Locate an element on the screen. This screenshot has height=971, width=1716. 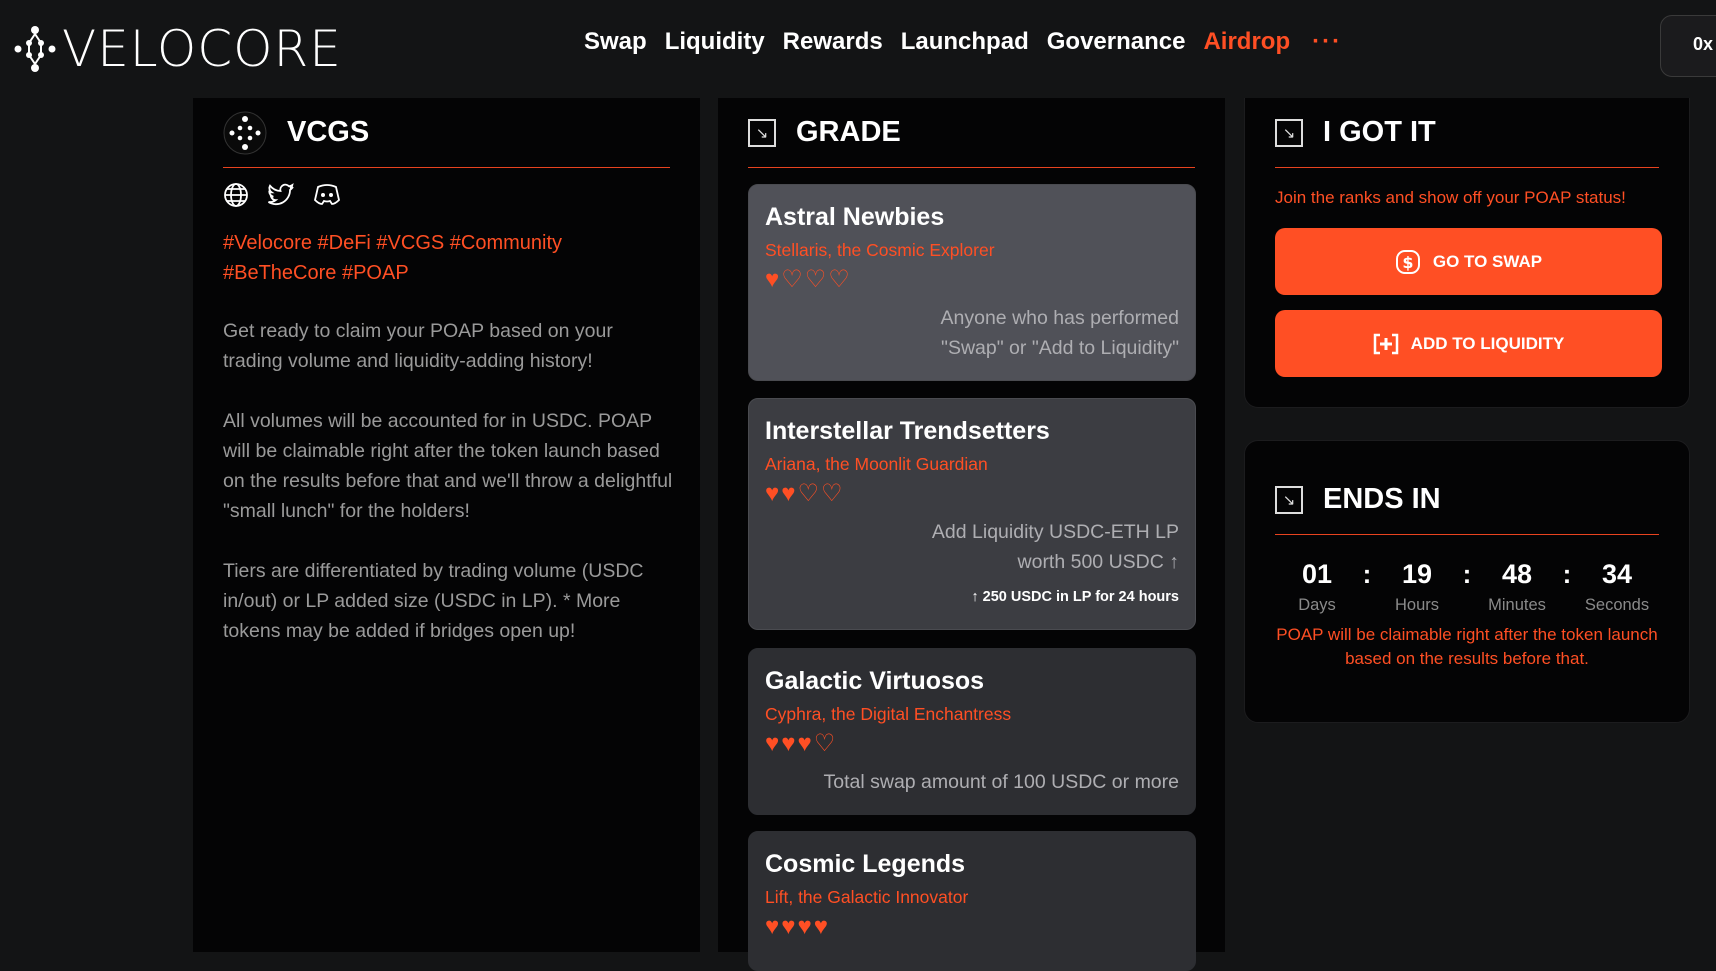
dollar-icon: $ is located at coordinates (1407, 261).